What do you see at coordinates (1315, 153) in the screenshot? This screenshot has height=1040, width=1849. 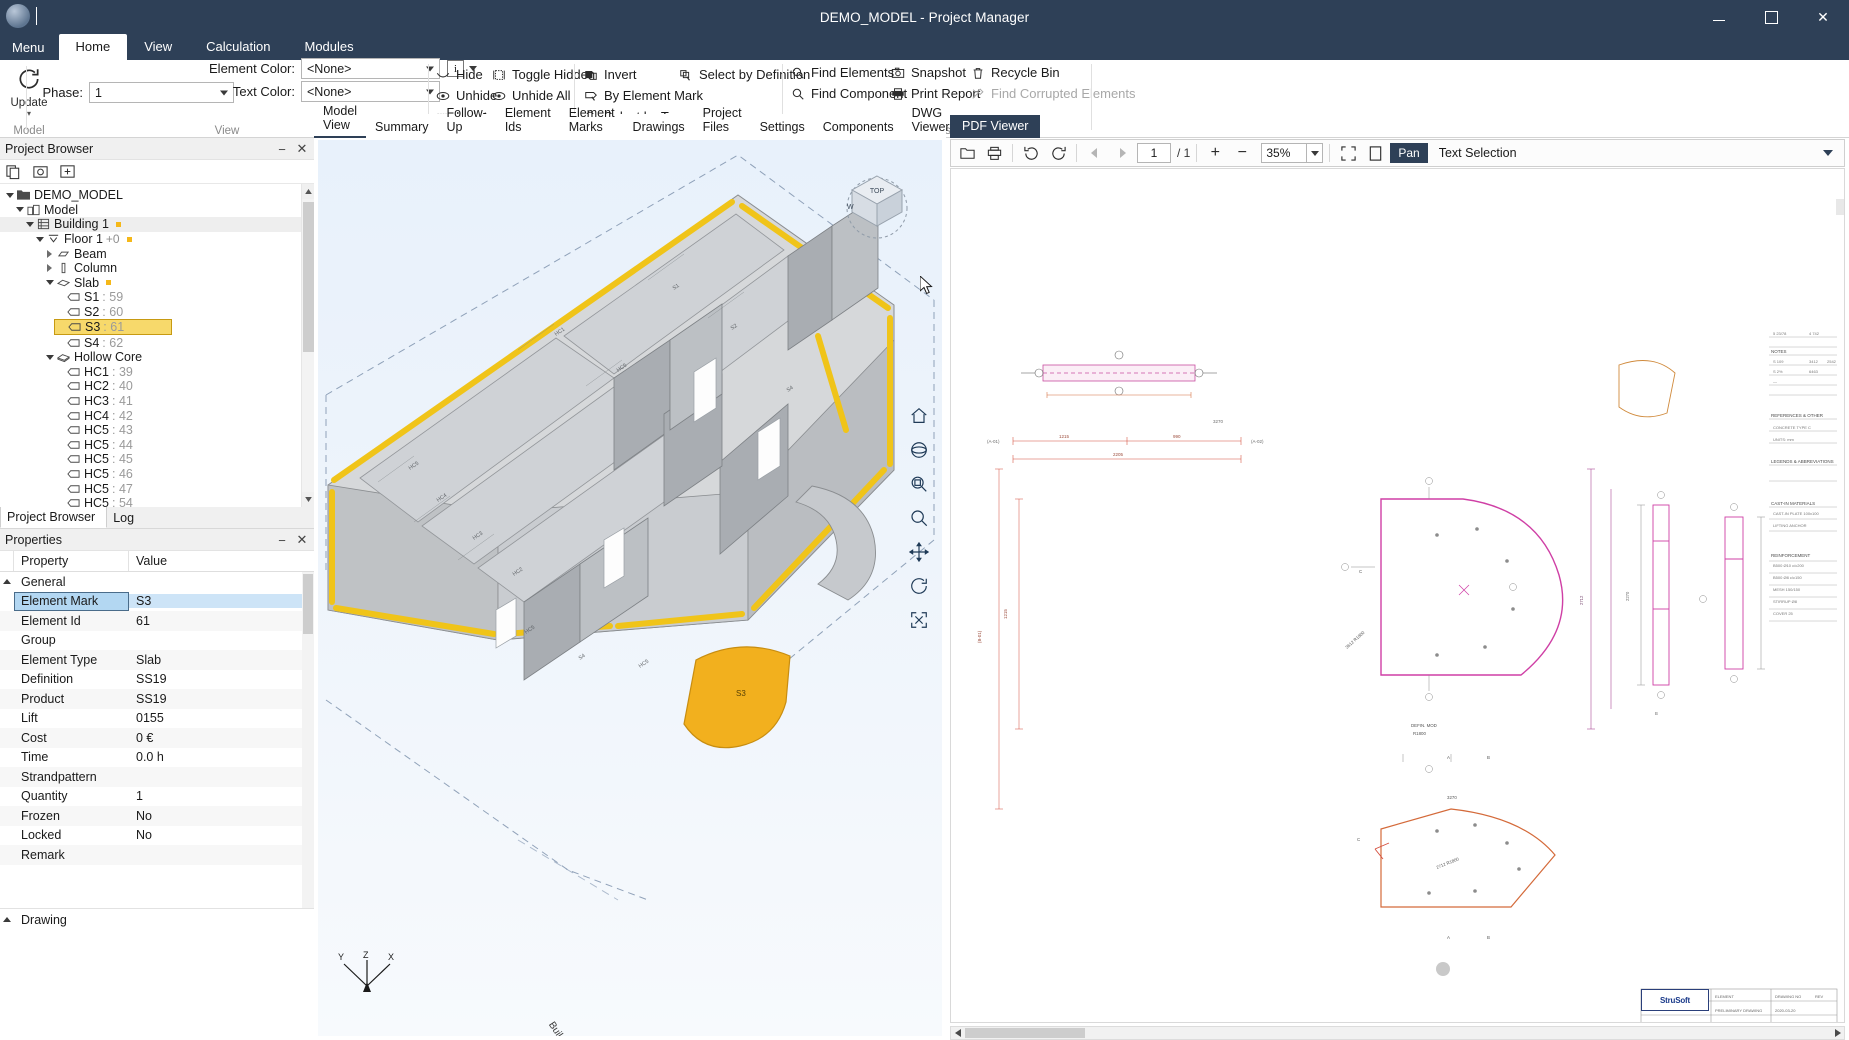 I see `chevron-down-icon` at bounding box center [1315, 153].